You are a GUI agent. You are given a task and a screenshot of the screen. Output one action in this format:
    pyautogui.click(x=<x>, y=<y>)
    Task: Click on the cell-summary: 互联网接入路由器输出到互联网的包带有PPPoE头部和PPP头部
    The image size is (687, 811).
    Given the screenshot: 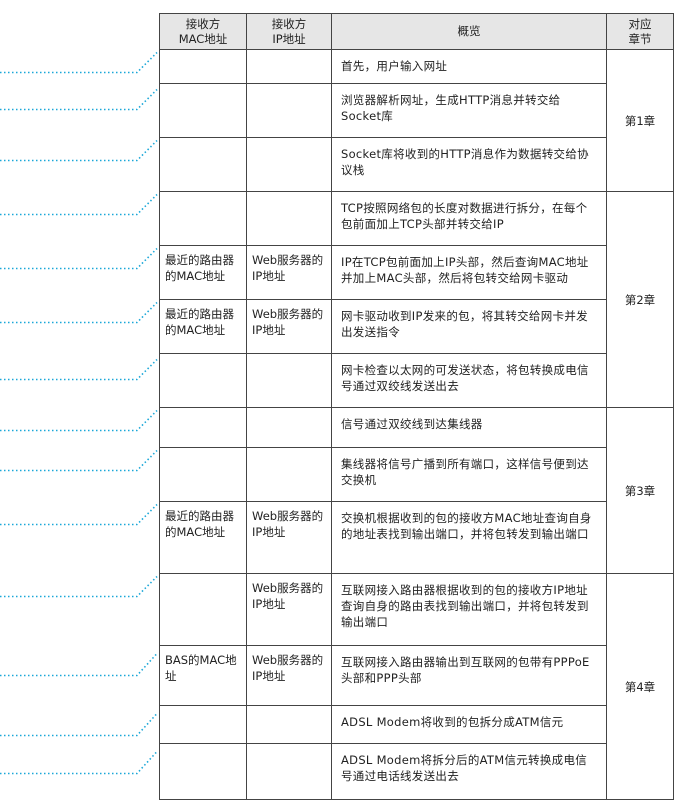 What is the action you would take?
    pyautogui.click(x=469, y=675)
    